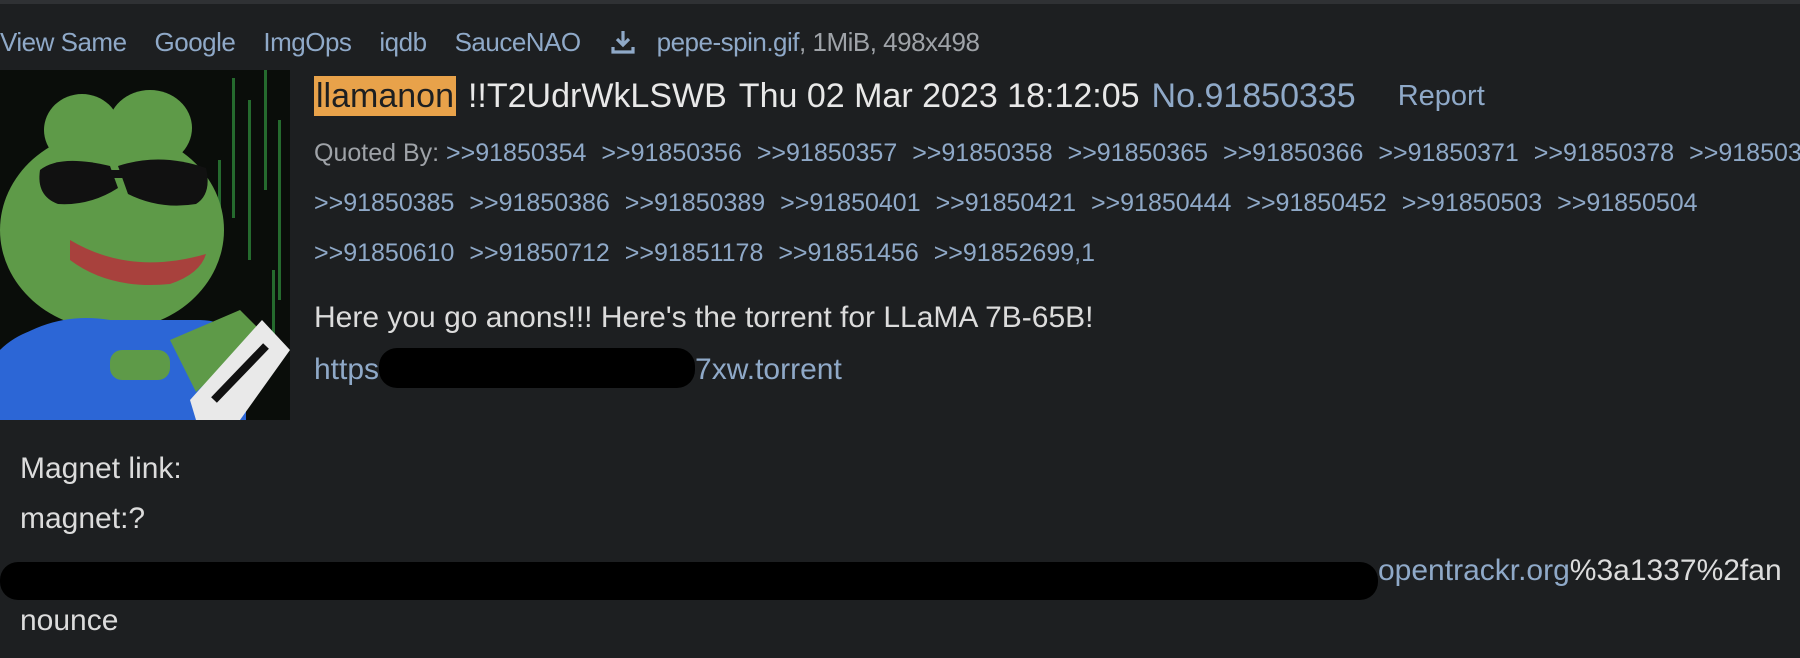  I want to click on torrent-link-line: https 7xw.torrent, so click(704, 370).